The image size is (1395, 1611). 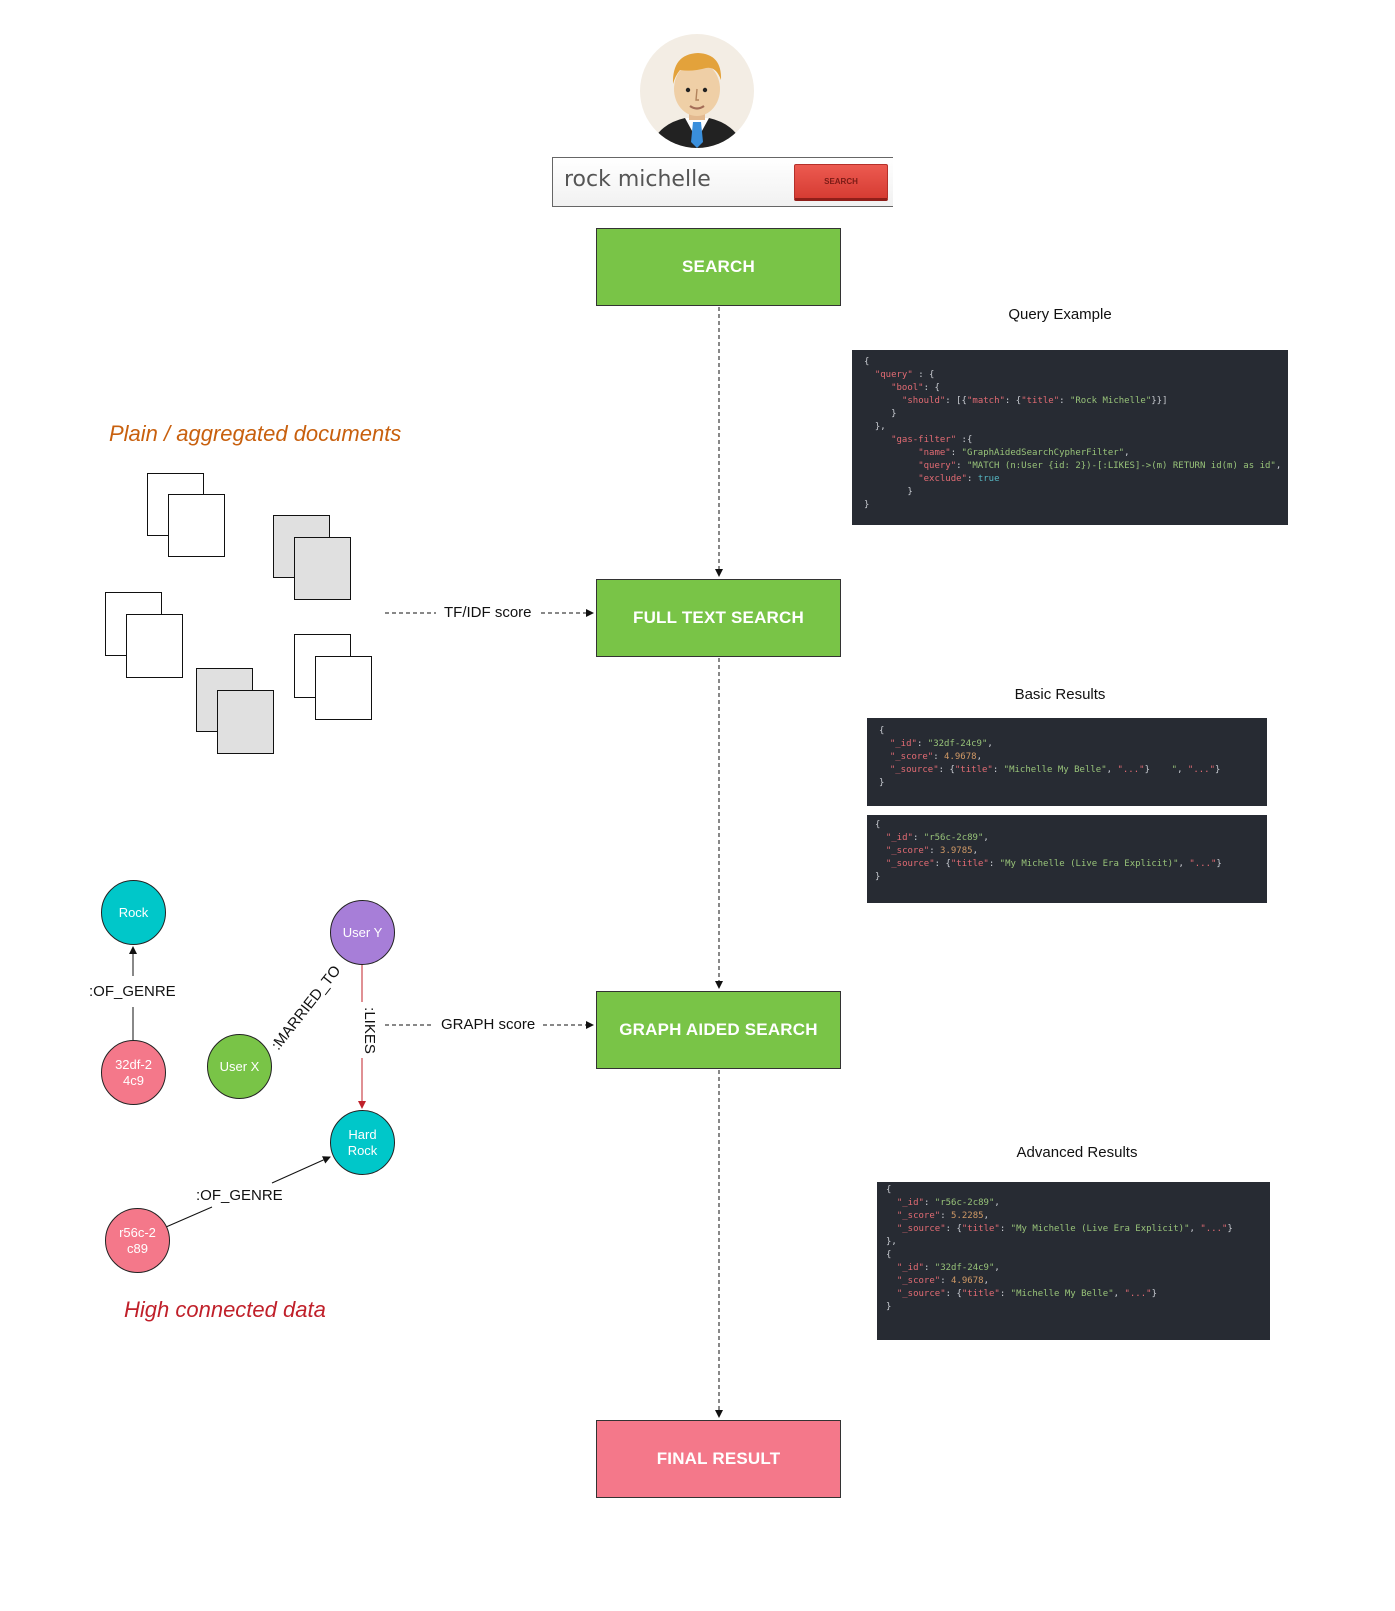 I want to click on node-user-x: User X, so click(x=239, y=1066).